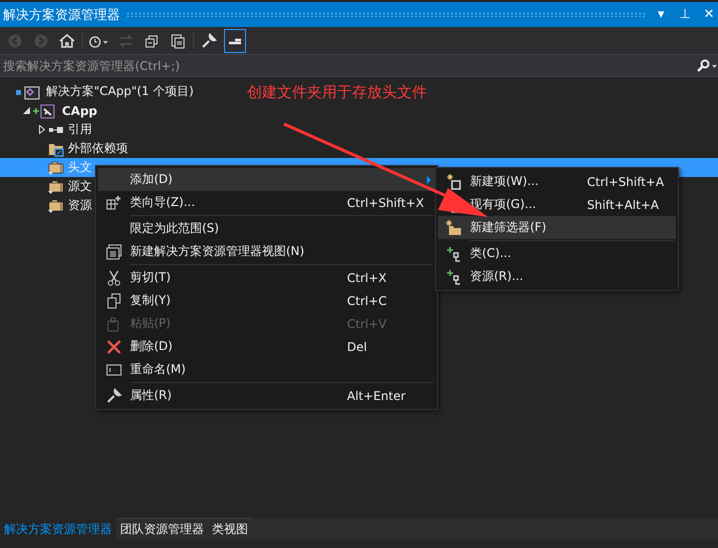 The height and width of the screenshot is (548, 718). Describe the element at coordinates (41, 40) in the screenshot. I see `forward-icon` at that location.